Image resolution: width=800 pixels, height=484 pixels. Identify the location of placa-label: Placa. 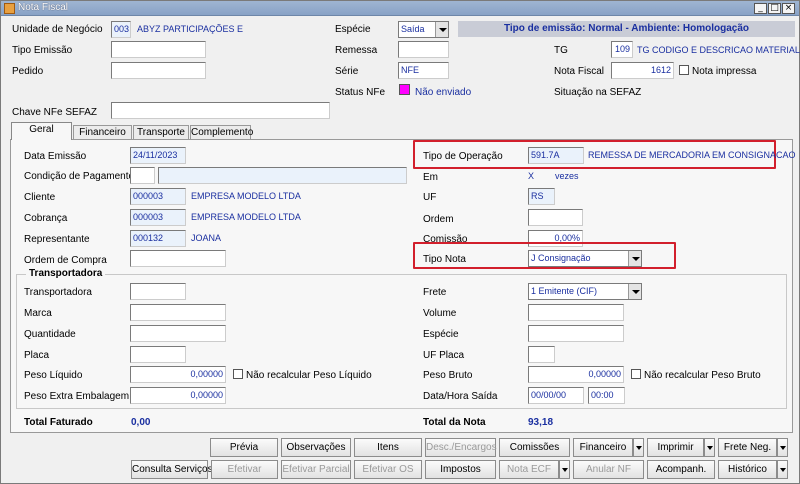
(37, 355).